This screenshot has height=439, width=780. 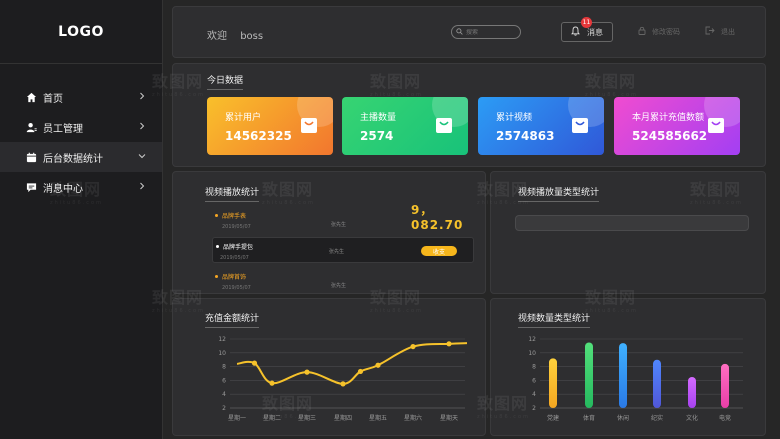 I want to click on item-name-row: 品牌首饰, so click(x=335, y=276).